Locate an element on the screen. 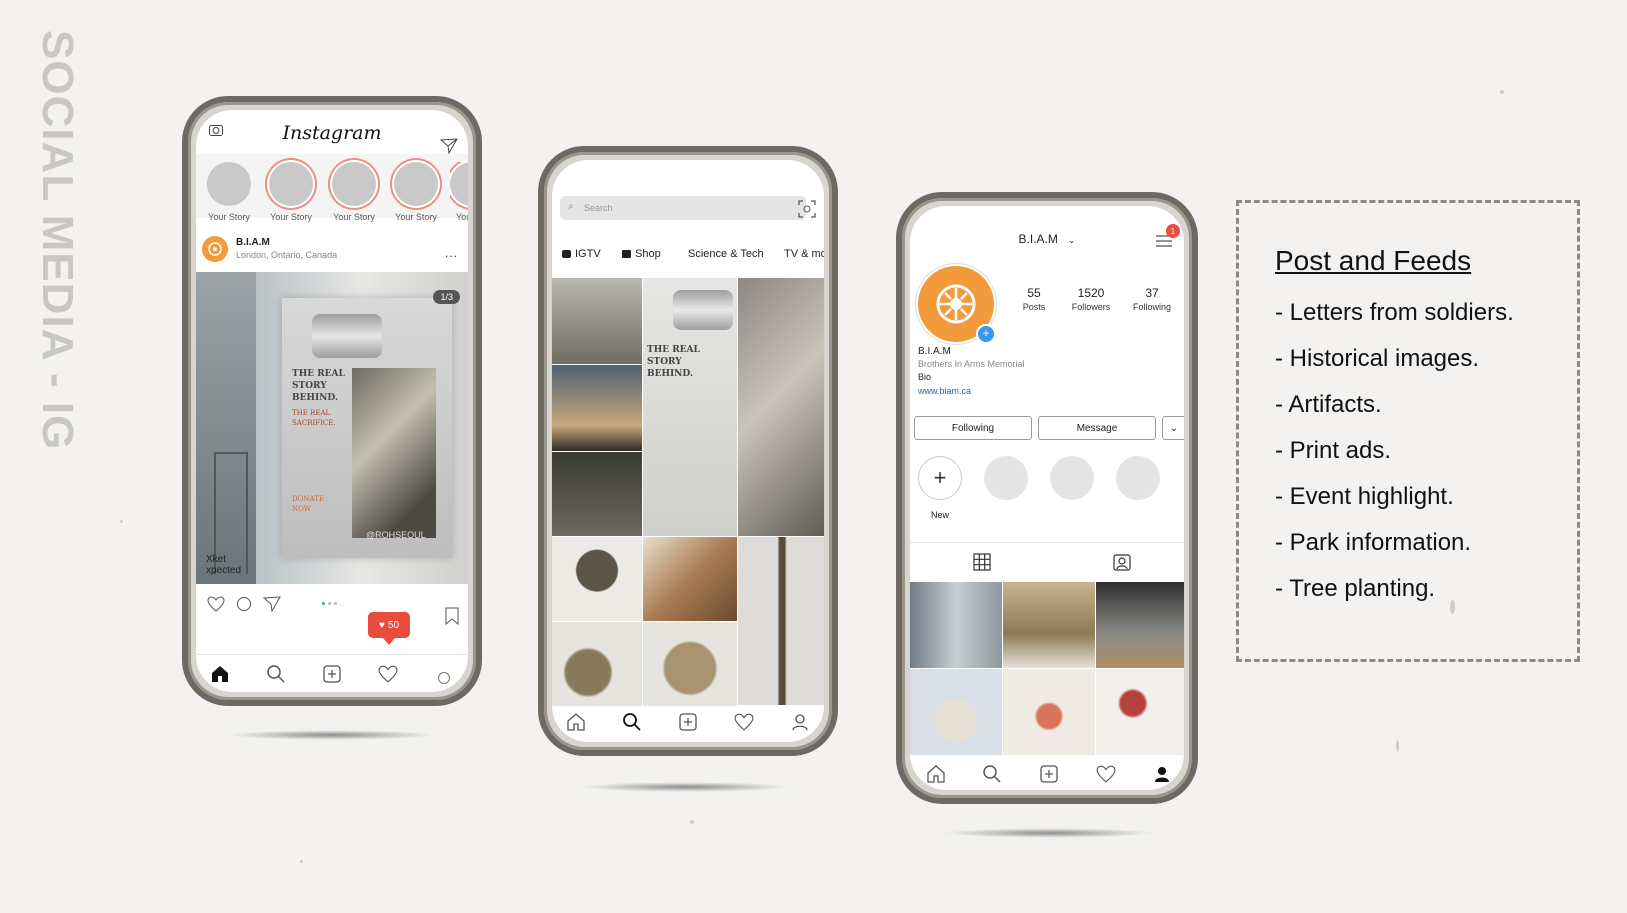 The width and height of the screenshot is (1627, 913). profile-name: B.I.A.M is located at coordinates (934, 351).